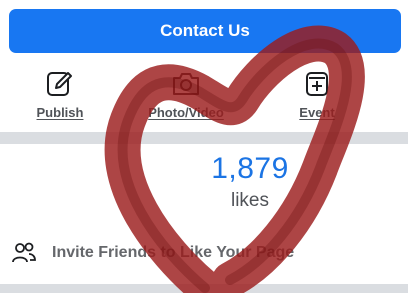 The height and width of the screenshot is (293, 408). I want to click on publish-action: Publish, so click(60, 96).